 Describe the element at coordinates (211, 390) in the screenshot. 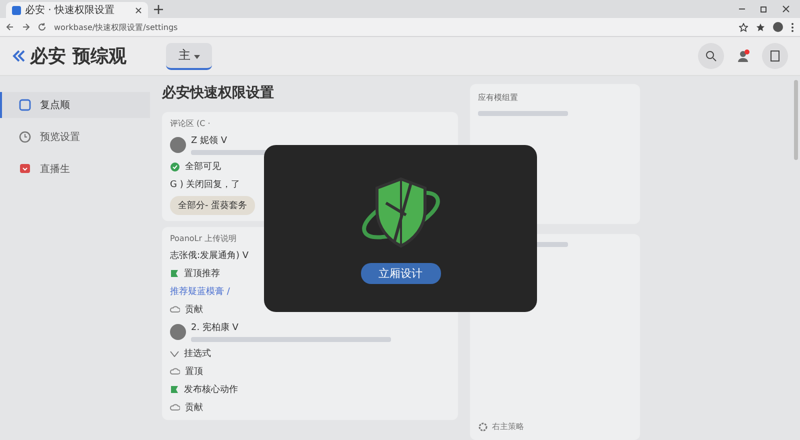

I see `row-text: 发布核心动作` at that location.